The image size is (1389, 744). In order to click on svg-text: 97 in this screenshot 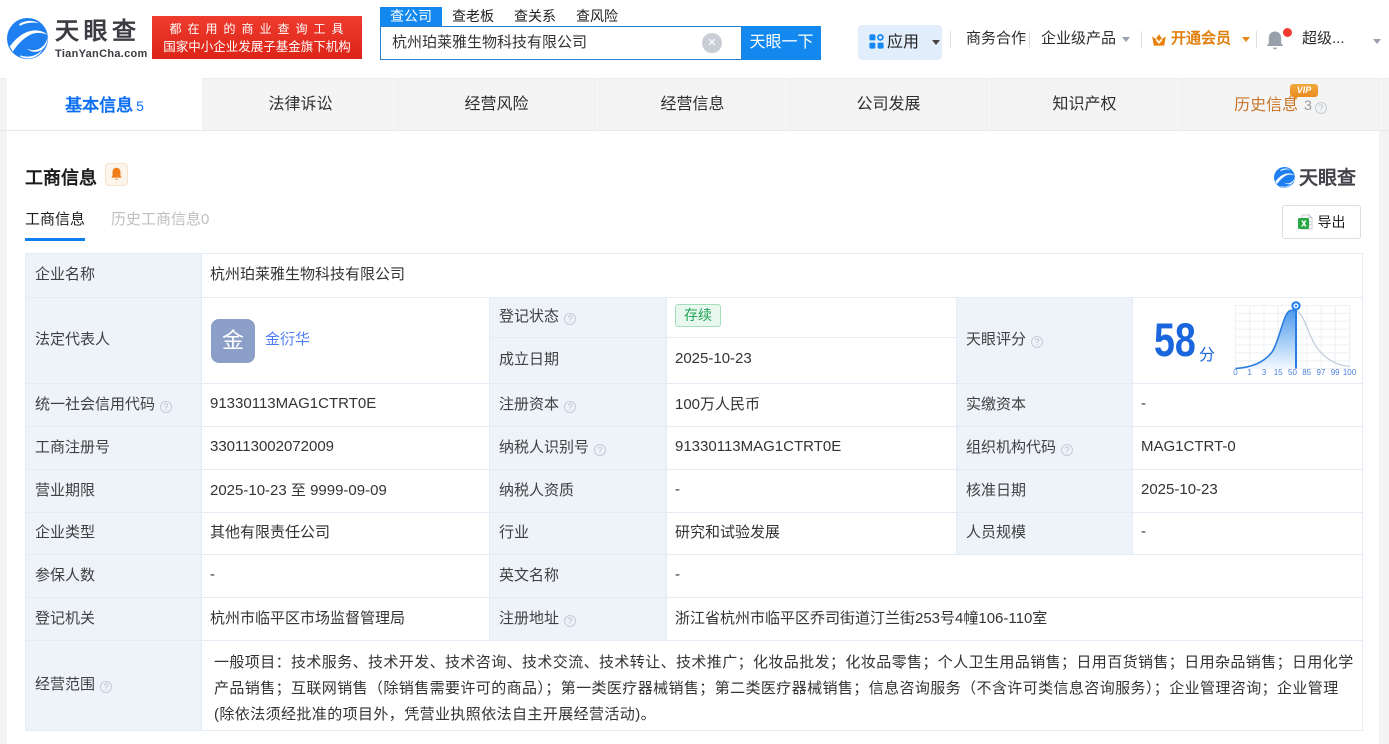, I will do `click(1321, 372)`.